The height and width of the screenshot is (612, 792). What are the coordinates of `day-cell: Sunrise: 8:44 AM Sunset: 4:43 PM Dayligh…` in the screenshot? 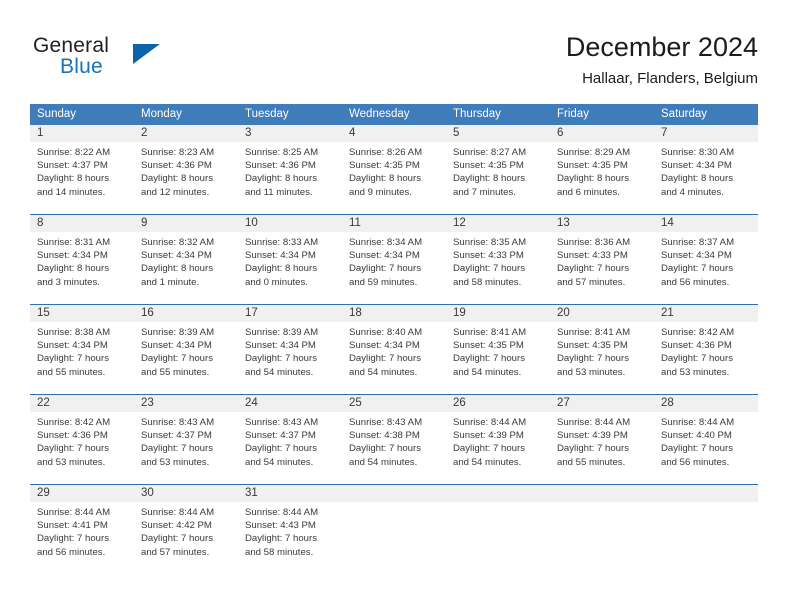 It's located at (290, 533).